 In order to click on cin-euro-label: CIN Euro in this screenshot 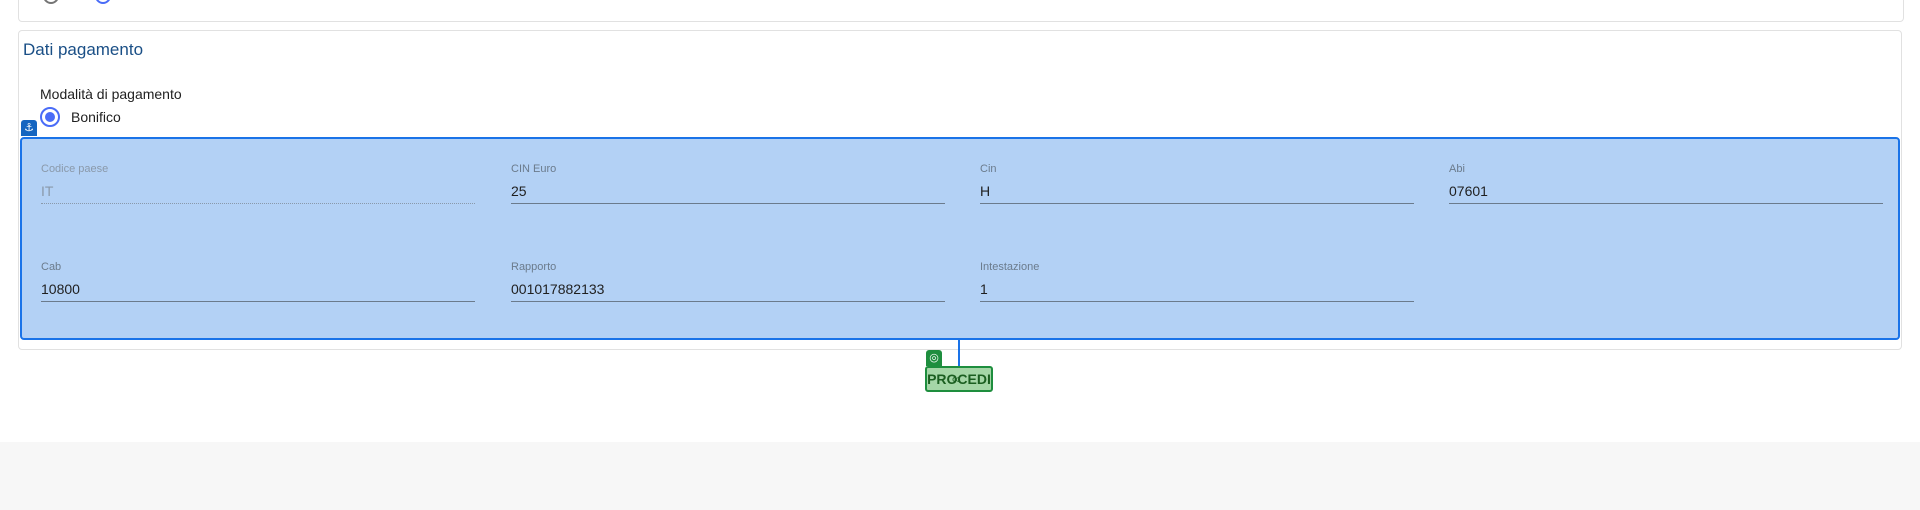, I will do `click(534, 169)`.